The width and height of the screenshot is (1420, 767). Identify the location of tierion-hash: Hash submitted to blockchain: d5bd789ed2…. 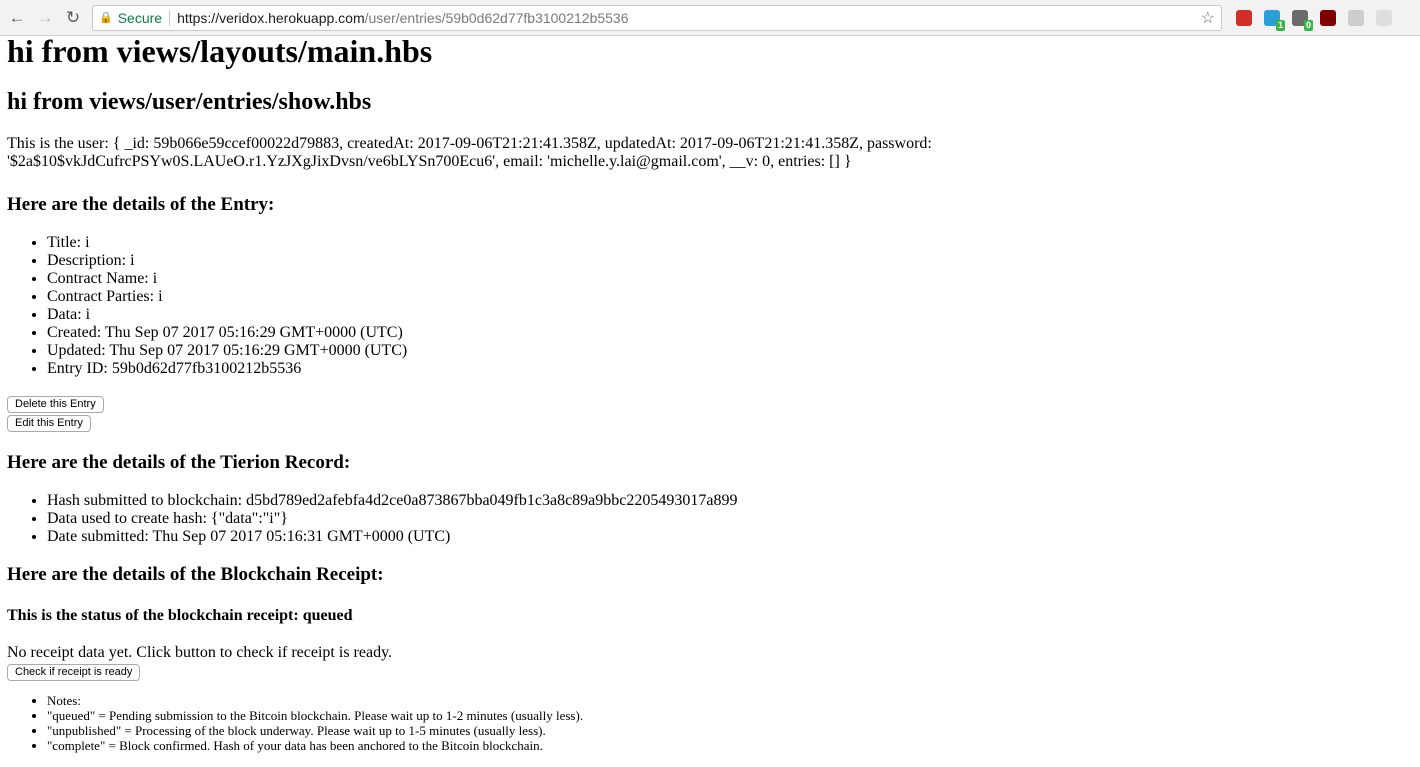
(730, 501).